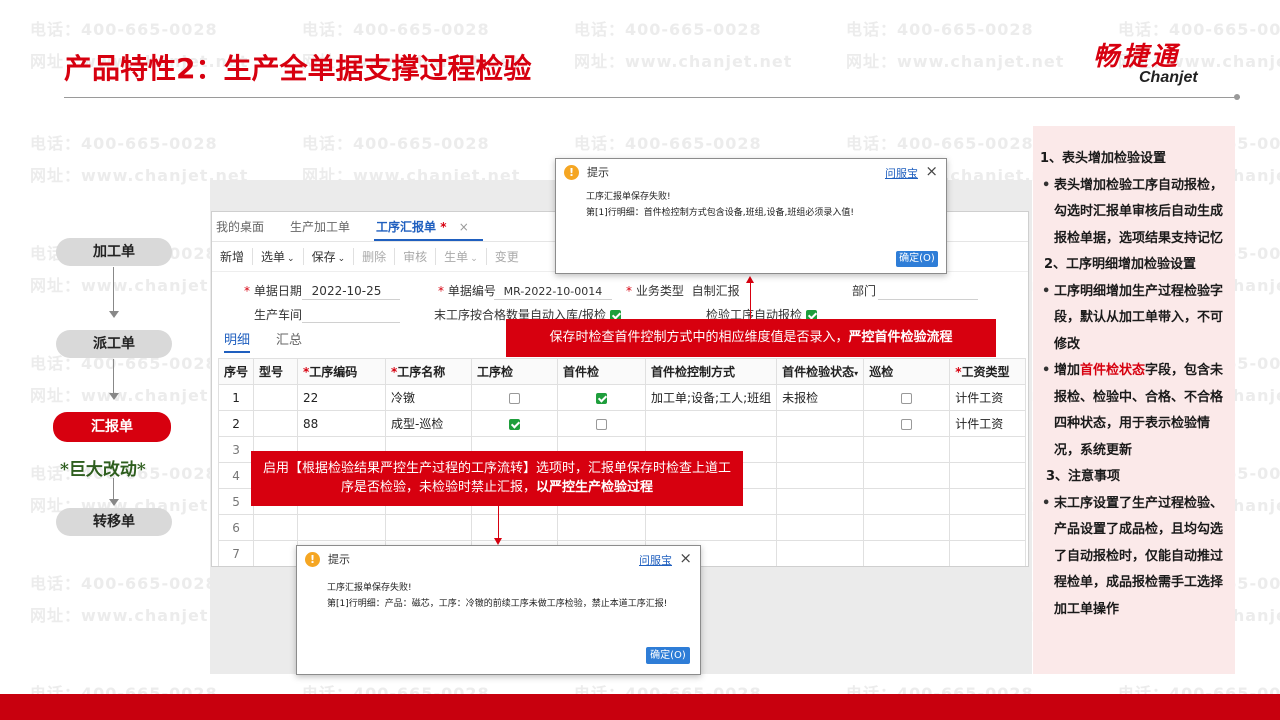 The height and width of the screenshot is (720, 1280). What do you see at coordinates (1120, 264) in the screenshot?
I see `note-section-2-title: 2、工序明细增加检验设置` at bounding box center [1120, 264].